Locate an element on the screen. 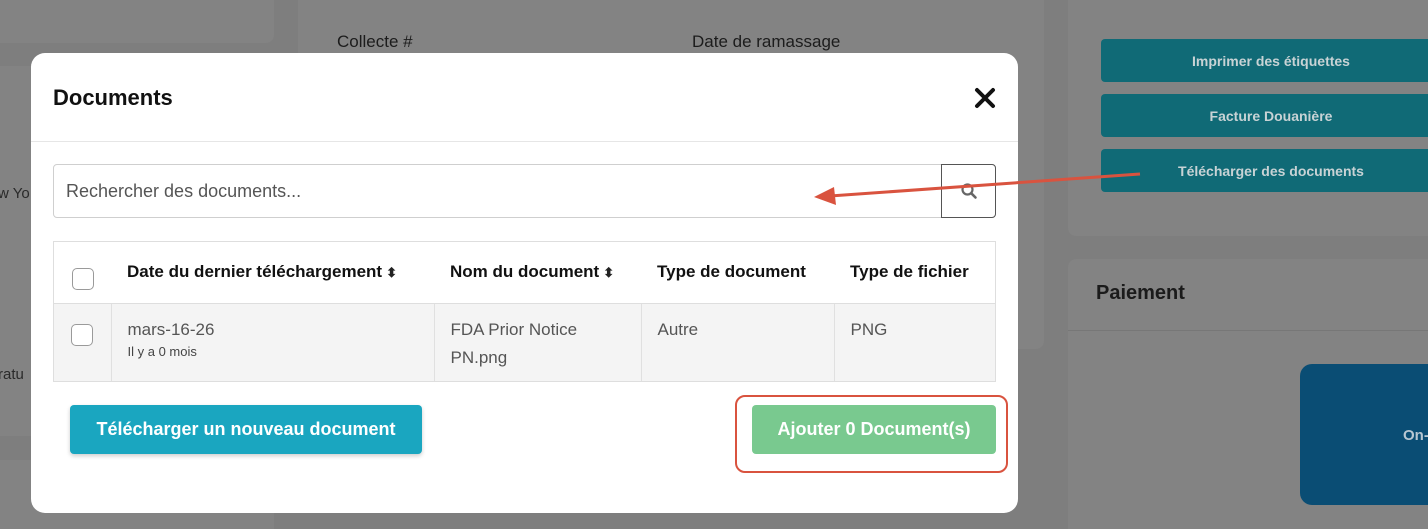  row-doc-name: FDA Prior Notice PN.png is located at coordinates (514, 343).